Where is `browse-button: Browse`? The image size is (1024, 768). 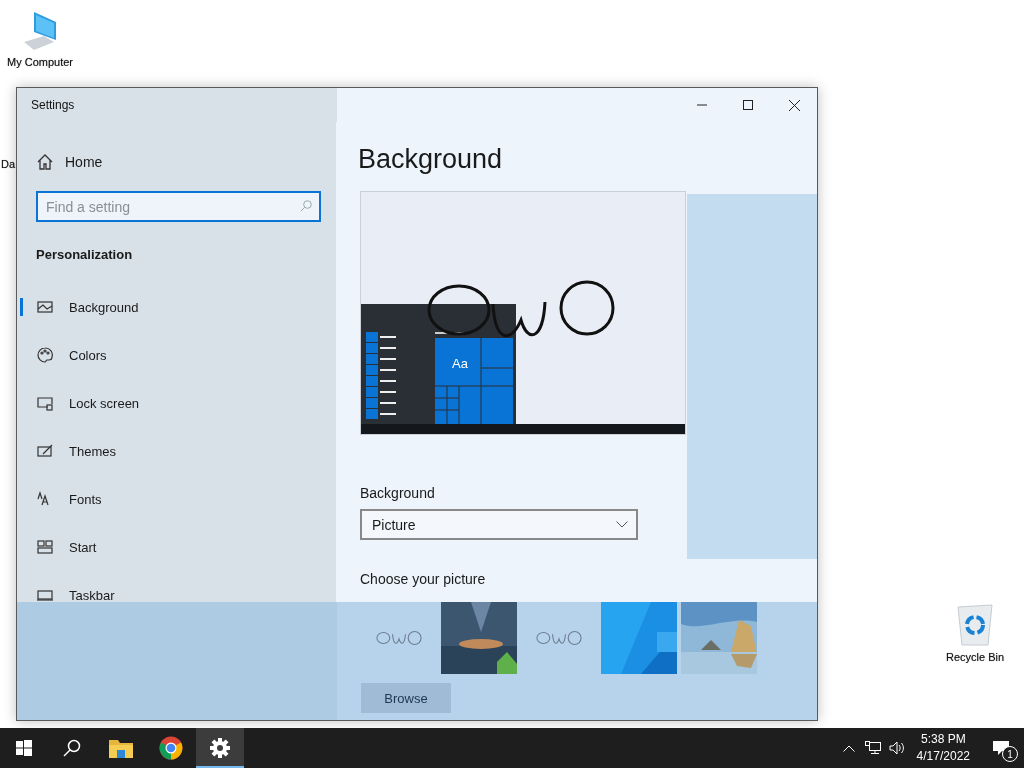
browse-button: Browse is located at coordinates (406, 698).